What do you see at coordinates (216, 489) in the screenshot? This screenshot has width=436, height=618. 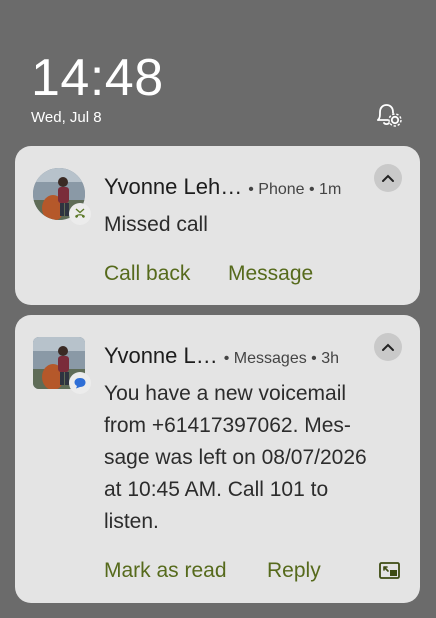 I see `body-line: at 10:45 AM. Call 101 to` at bounding box center [216, 489].